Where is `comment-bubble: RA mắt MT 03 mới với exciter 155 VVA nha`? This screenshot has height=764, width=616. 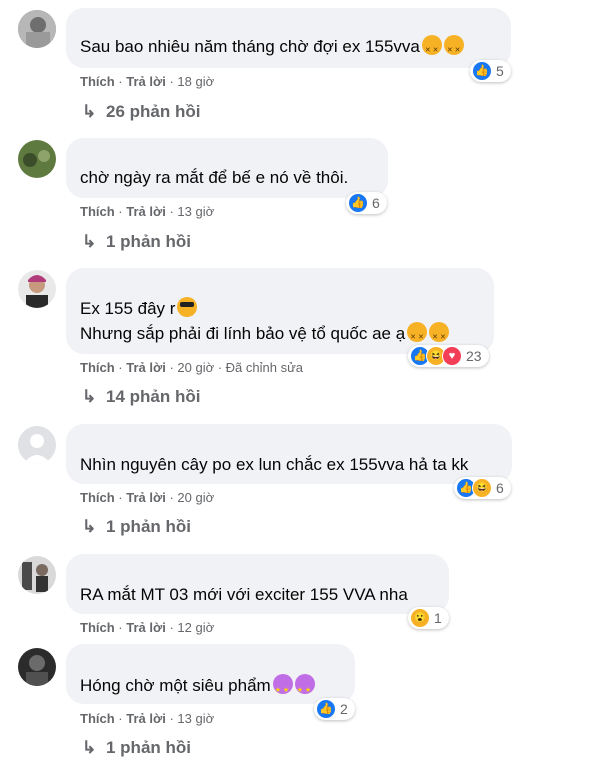 comment-bubble: RA mắt MT 03 mới với exciter 155 VVA nha is located at coordinates (257, 584).